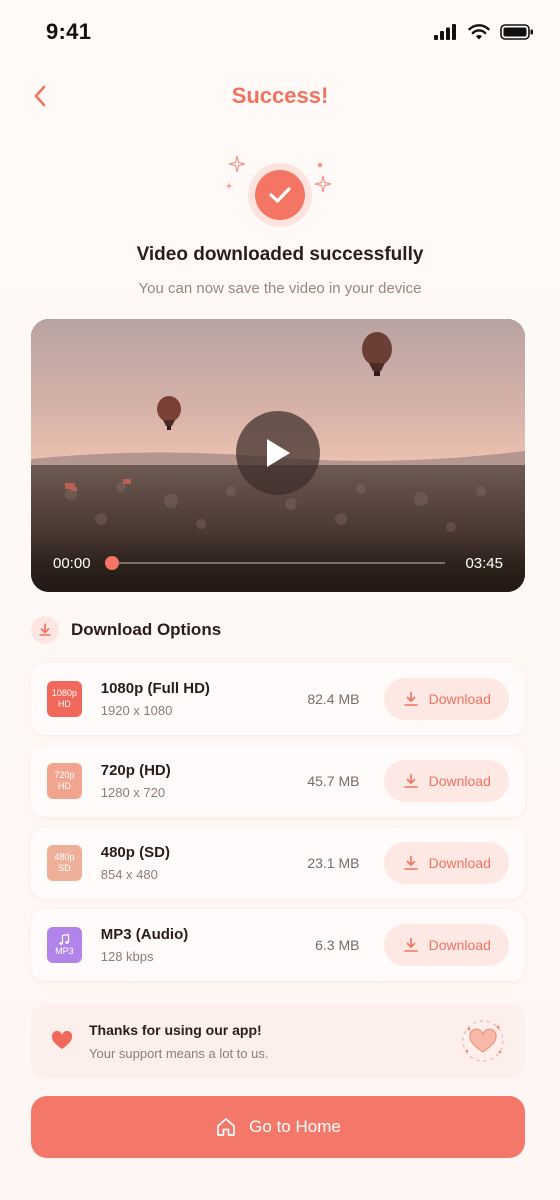  What do you see at coordinates (64, 863) in the screenshot?
I see `quality-badge: 480p SD` at bounding box center [64, 863].